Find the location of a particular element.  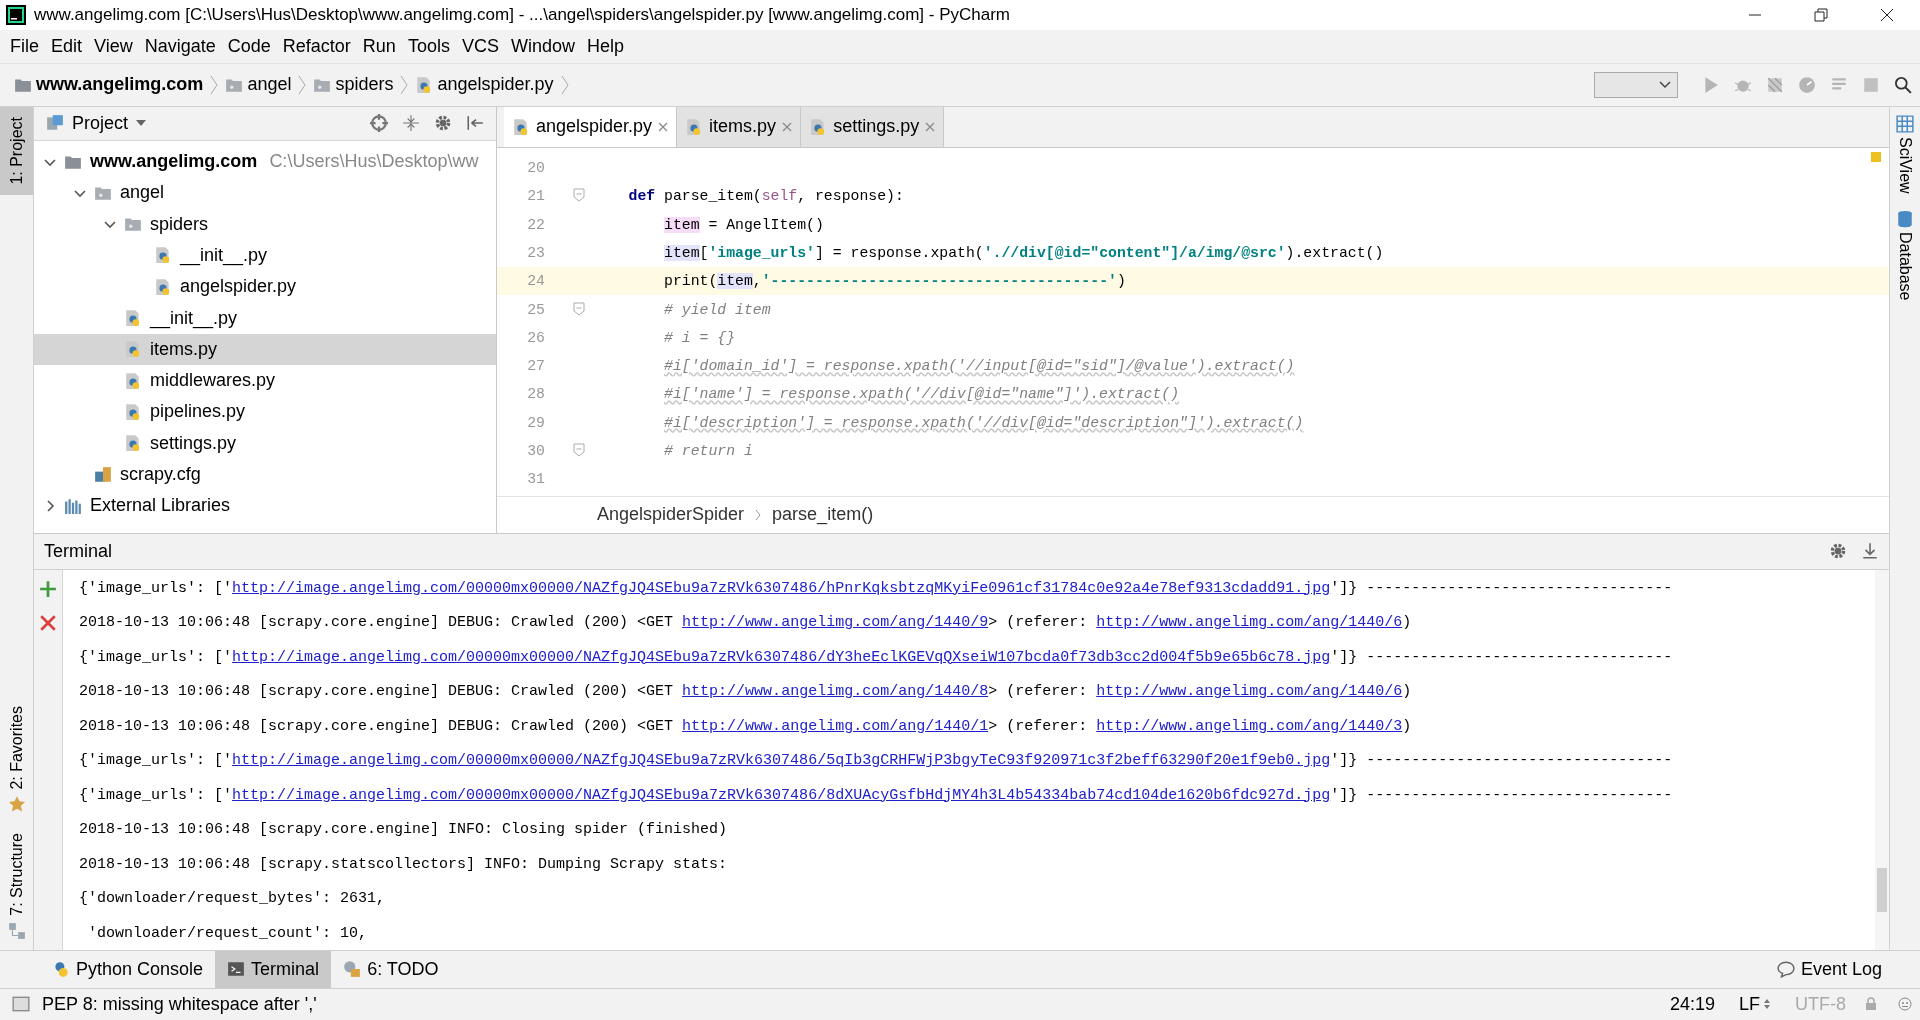

menu-item: Run is located at coordinates (379, 47).